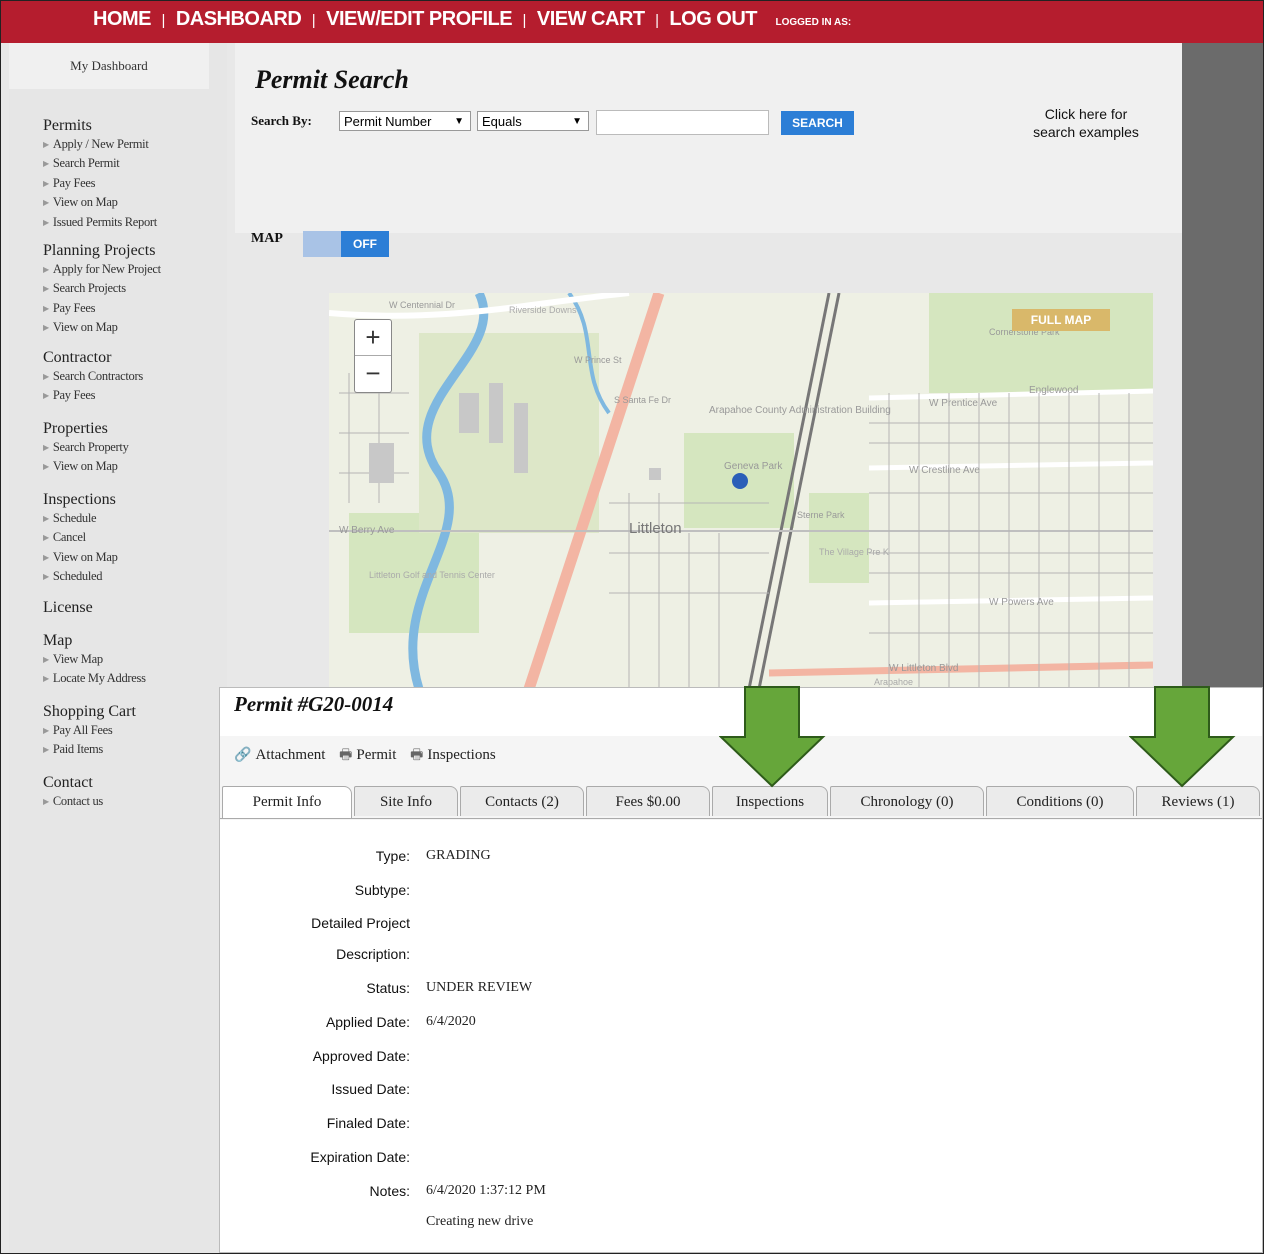 The height and width of the screenshot is (1254, 1264). Describe the element at coordinates (923, 668) in the screenshot. I see `map-label-w-littleton-blvd: W Littleton Blvd` at that location.